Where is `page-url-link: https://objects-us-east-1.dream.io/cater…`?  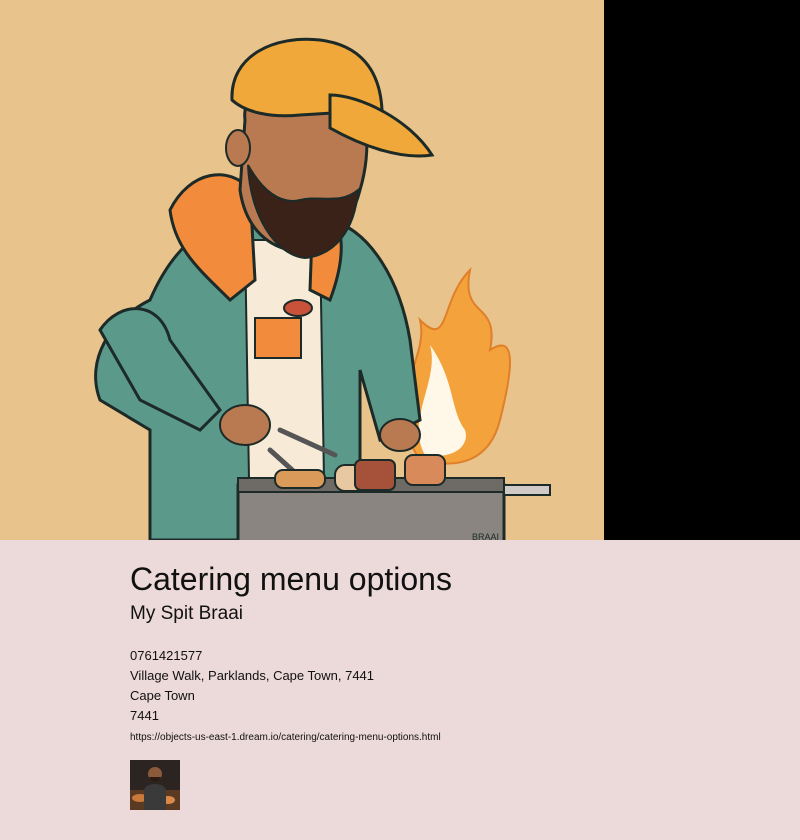 page-url-link: https://objects-us-east-1.dream.io/cater… is located at coordinates (450, 737).